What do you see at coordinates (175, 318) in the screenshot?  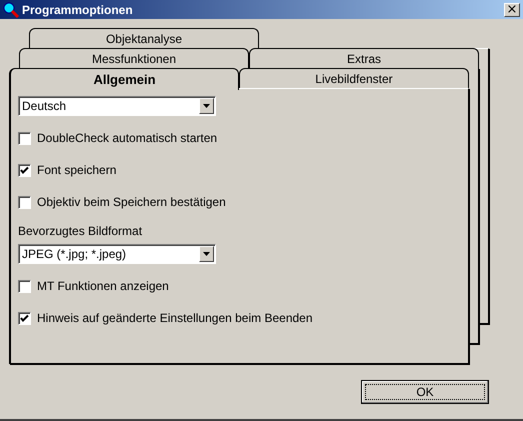 I see `checkbox-label: Hinweis auf geänderte Einstellungen beim Beenden` at bounding box center [175, 318].